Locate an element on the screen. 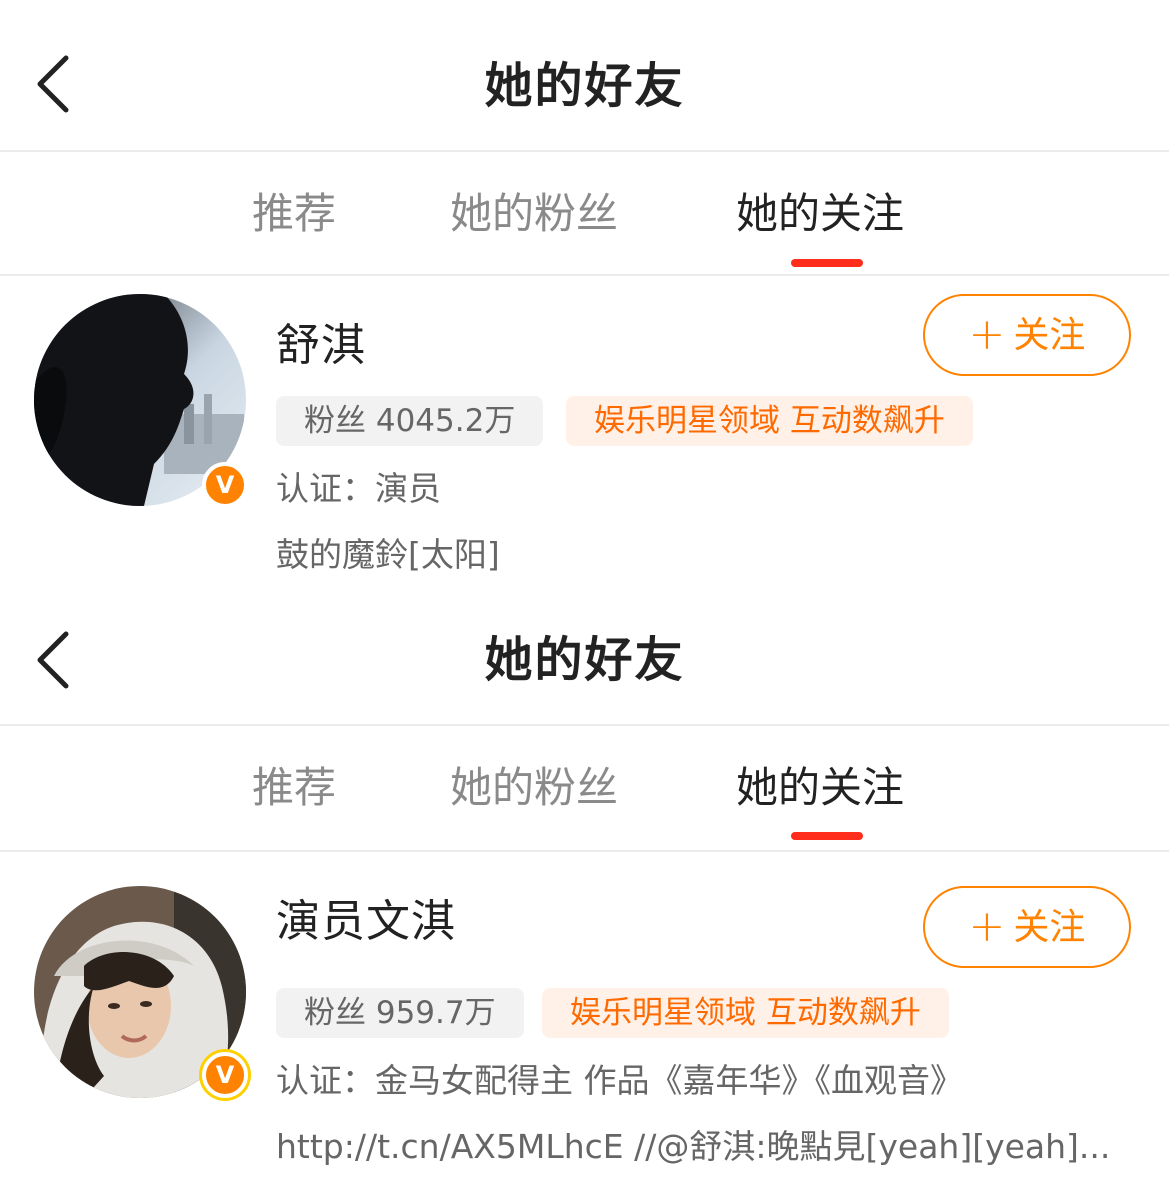 The height and width of the screenshot is (1190, 1169). verification-text: 认证：金马女配得主 作品《嘉年华》《血观音》 is located at coordinates (619, 1080).